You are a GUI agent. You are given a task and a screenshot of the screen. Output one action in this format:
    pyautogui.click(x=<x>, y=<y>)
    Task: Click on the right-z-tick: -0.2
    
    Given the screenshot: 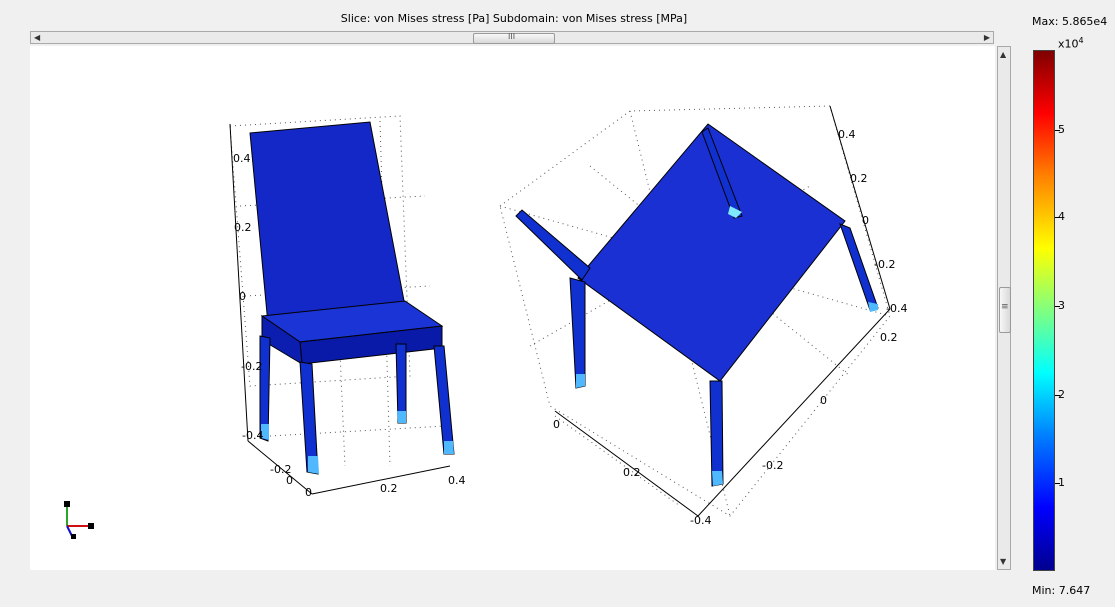 What is the action you would take?
    pyautogui.click(x=884, y=264)
    